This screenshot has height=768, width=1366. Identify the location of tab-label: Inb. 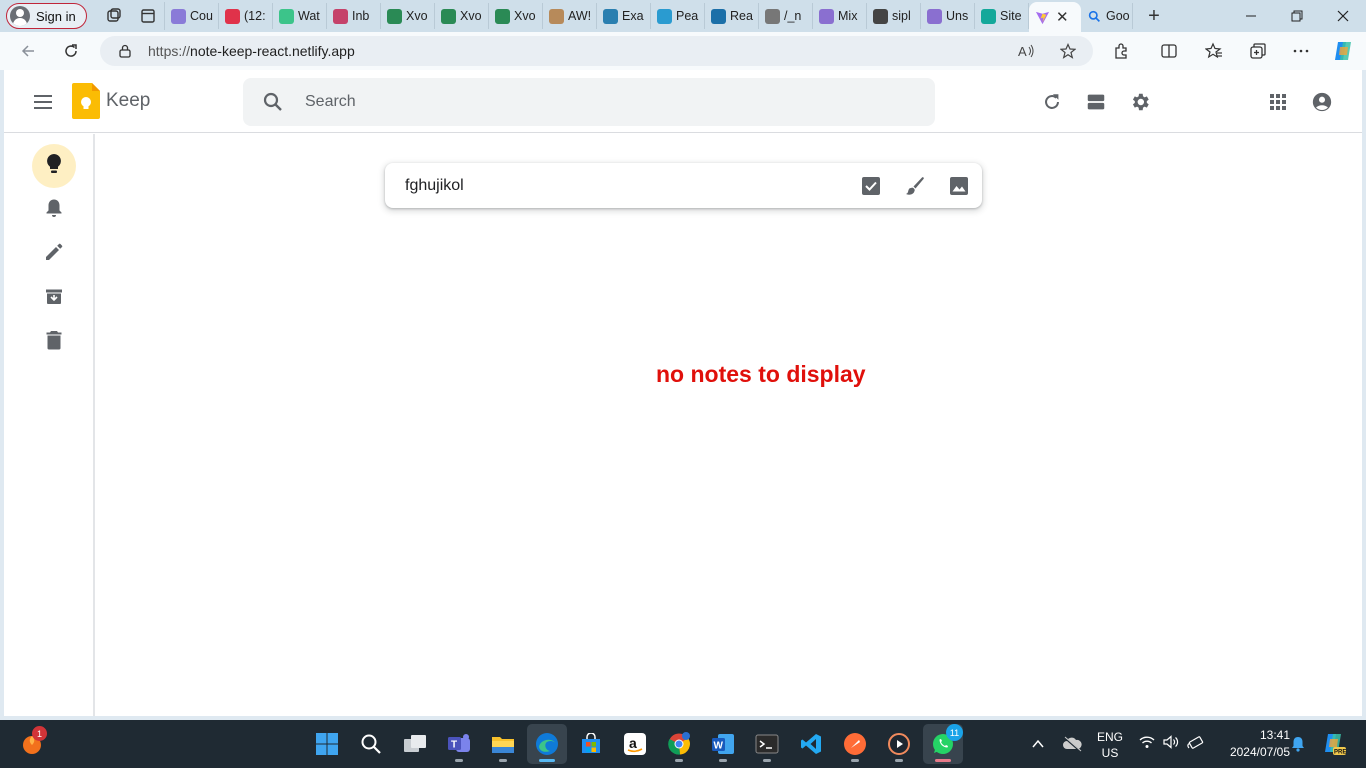
(361, 16).